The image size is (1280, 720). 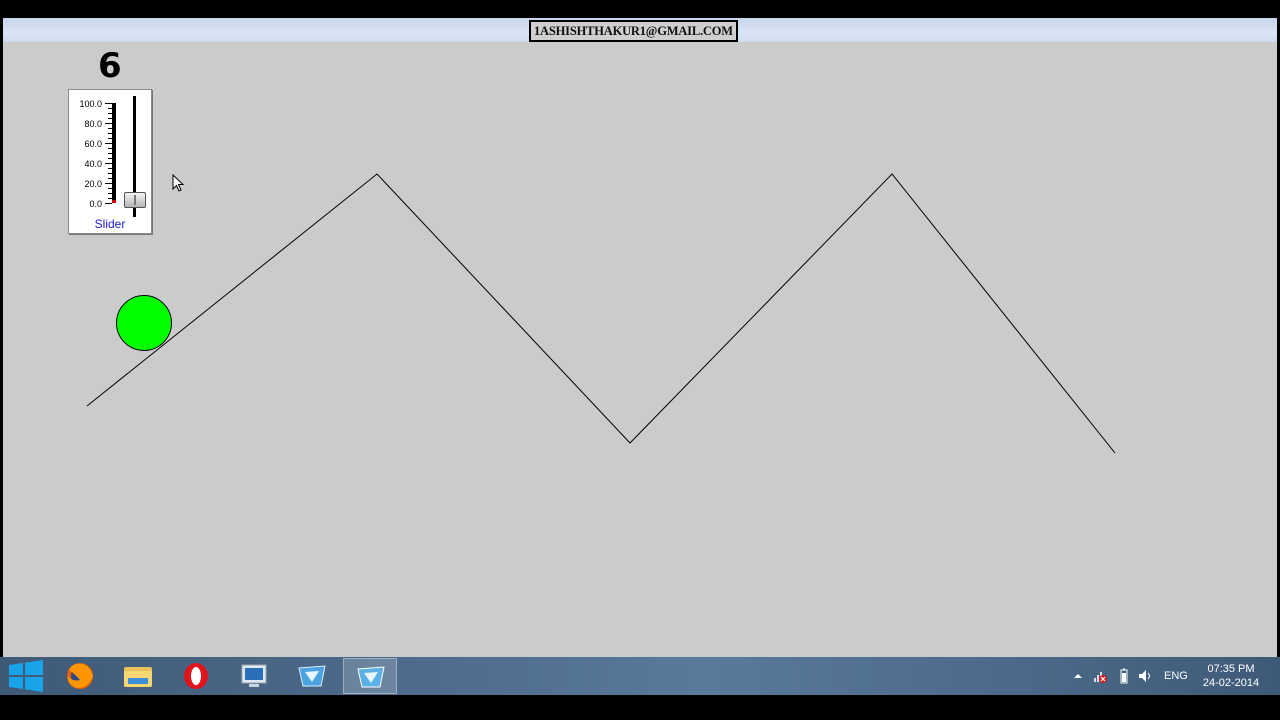 I want to click on taskbar-opera-button, so click(x=196, y=676).